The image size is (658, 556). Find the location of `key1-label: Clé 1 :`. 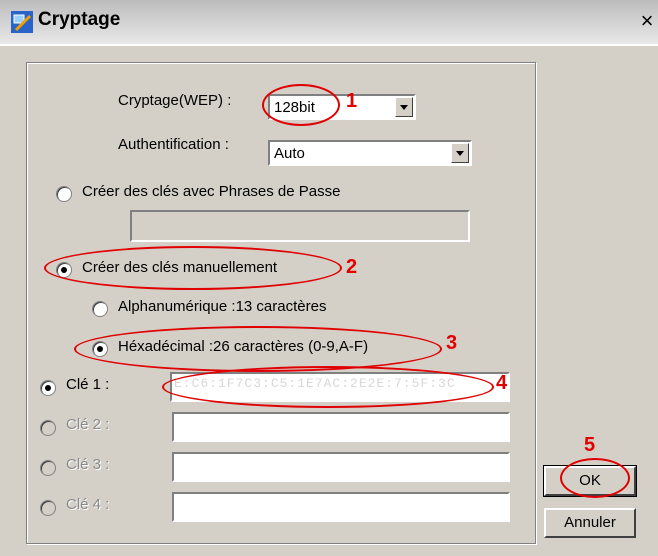

key1-label: Clé 1 : is located at coordinates (88, 384).